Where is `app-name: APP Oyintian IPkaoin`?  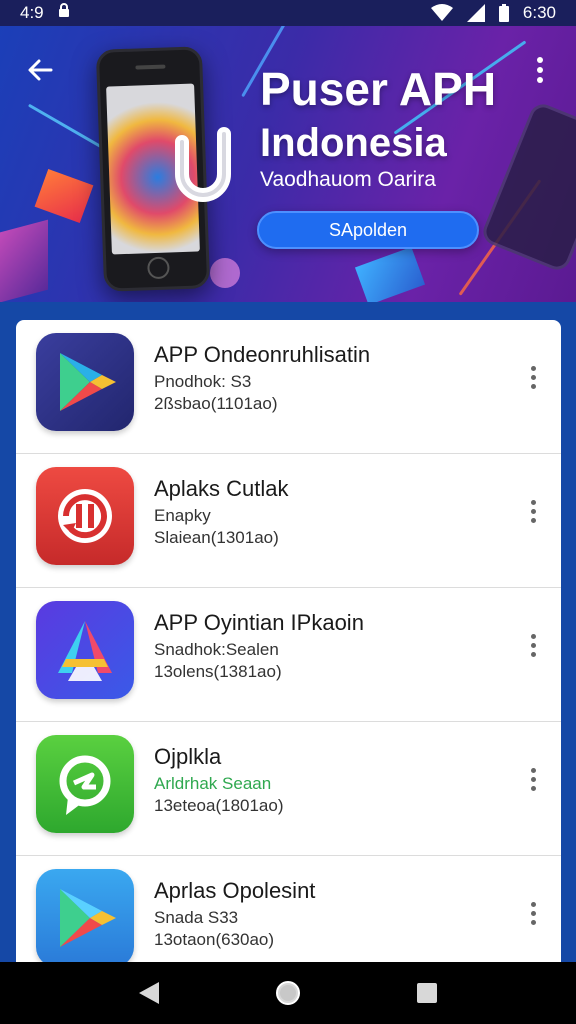
app-name: APP Oyintian IPkaoin is located at coordinates (259, 622).